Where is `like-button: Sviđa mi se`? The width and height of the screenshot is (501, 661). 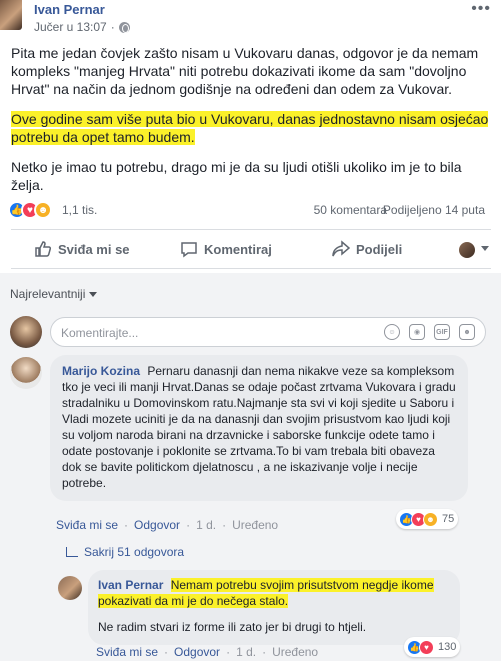
like-button: Sviđa mi se is located at coordinates (82, 249).